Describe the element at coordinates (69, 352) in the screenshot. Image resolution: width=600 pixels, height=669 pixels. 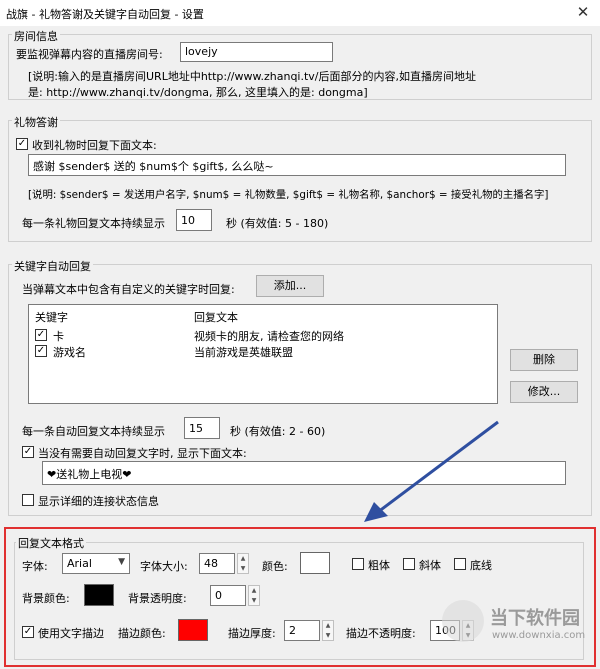
I see `row-keyword: 游戏名` at that location.